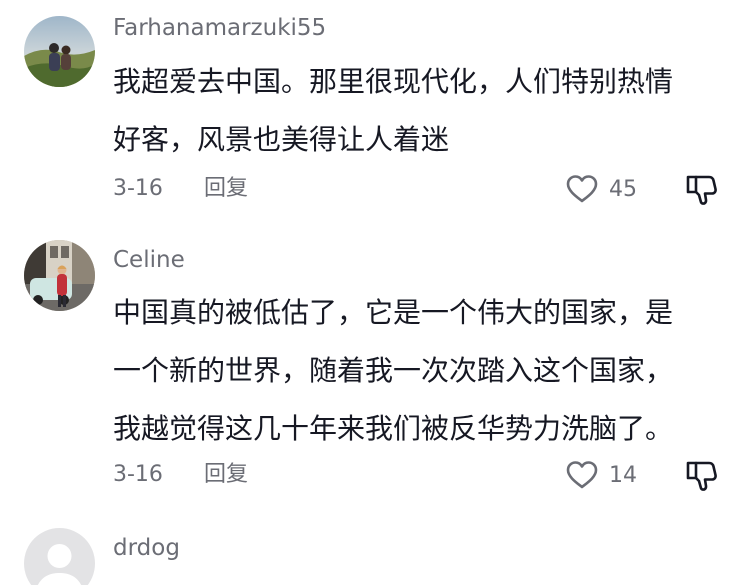  What do you see at coordinates (393, 81) in the screenshot?
I see `comment-text-line: 我超爱去中国。那里很现代化，人们特别热情` at bounding box center [393, 81].